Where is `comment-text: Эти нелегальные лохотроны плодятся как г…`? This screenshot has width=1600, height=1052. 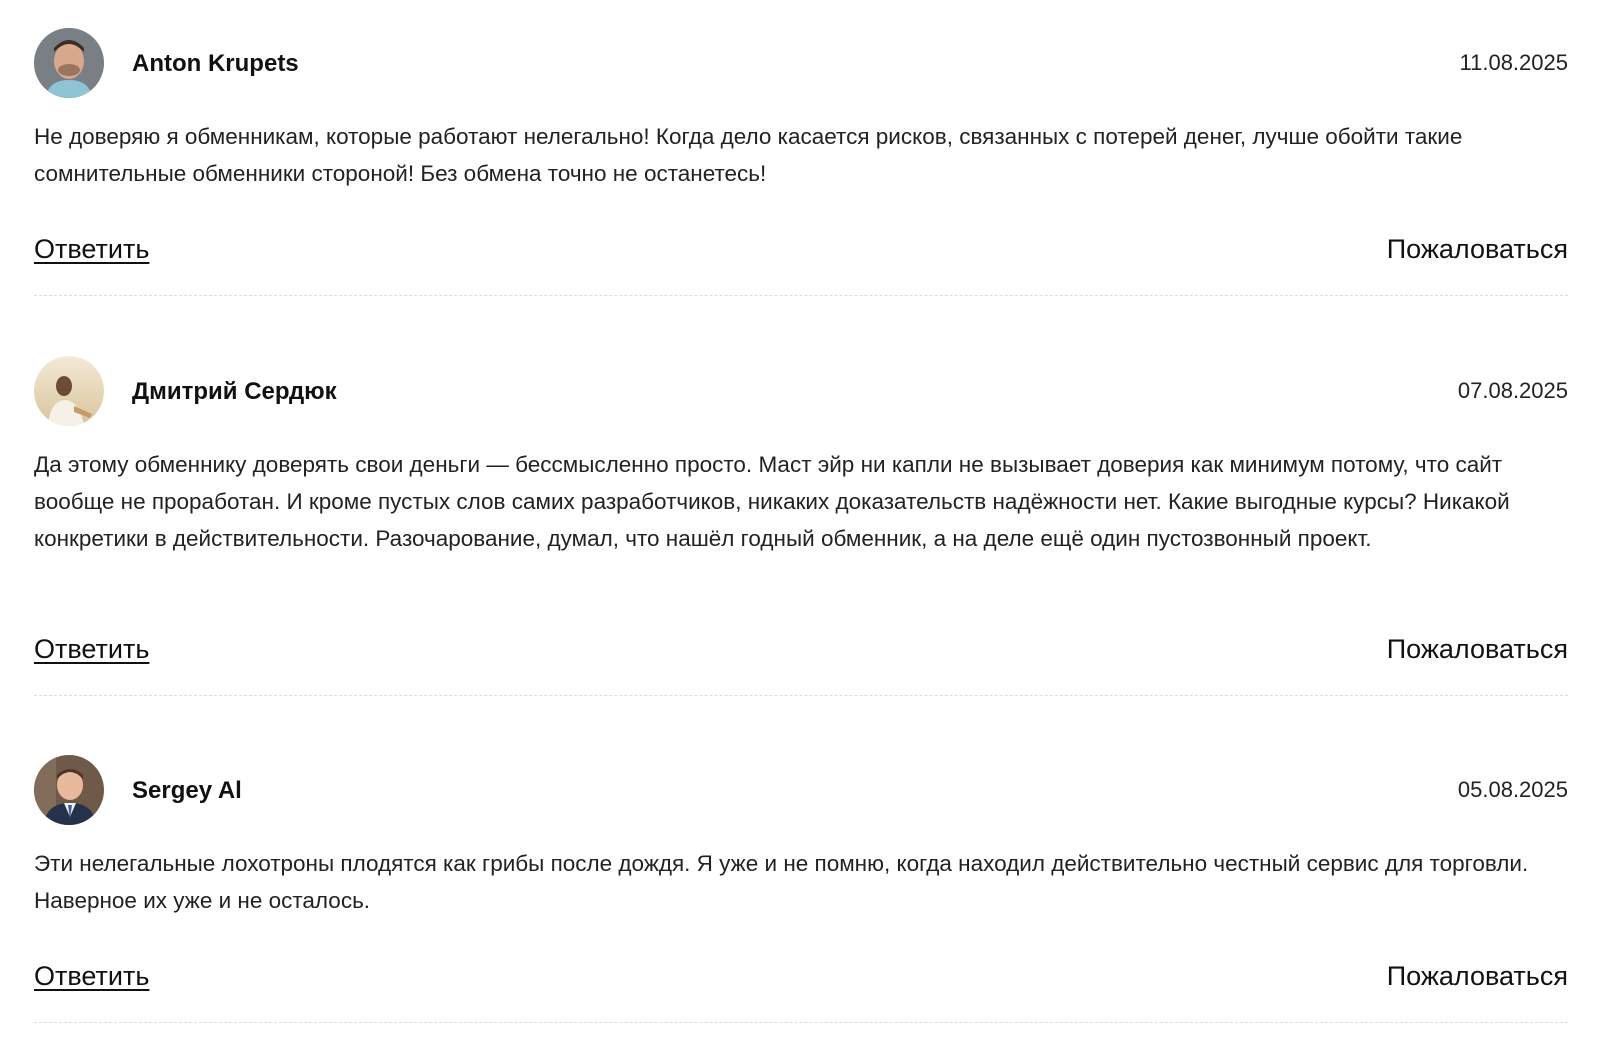
comment-text: Эти нелегальные лохотроны плодятся как г… is located at coordinates (781, 882).